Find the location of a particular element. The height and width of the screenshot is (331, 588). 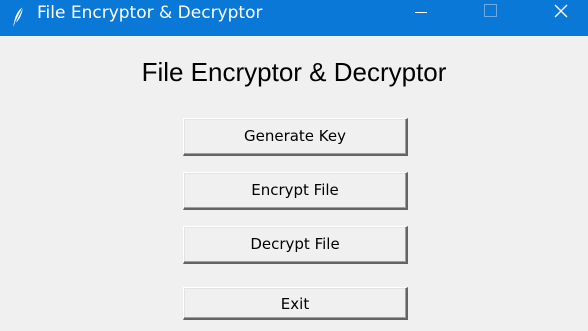

maximize-icon is located at coordinates (490, 10).